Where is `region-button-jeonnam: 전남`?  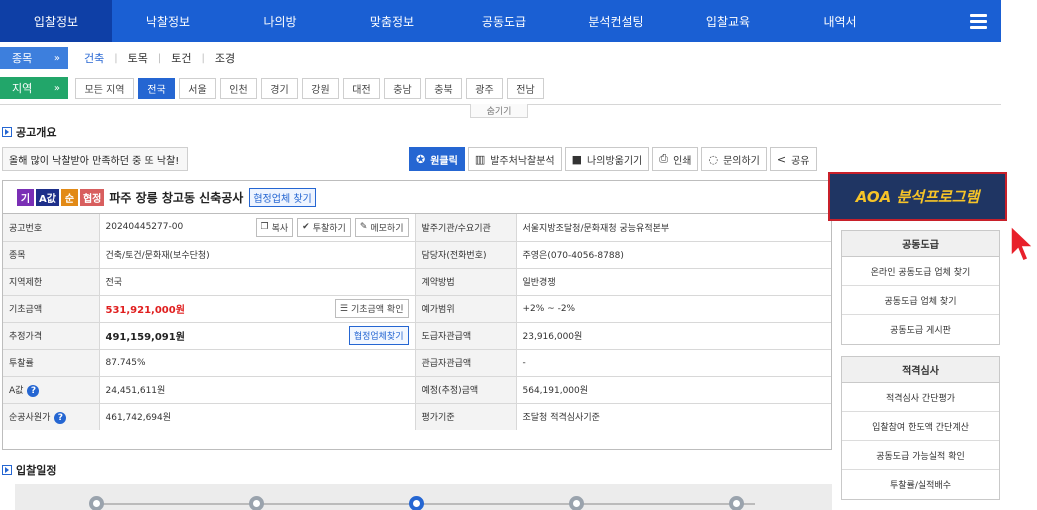 region-button-jeonnam: 전남 is located at coordinates (525, 88).